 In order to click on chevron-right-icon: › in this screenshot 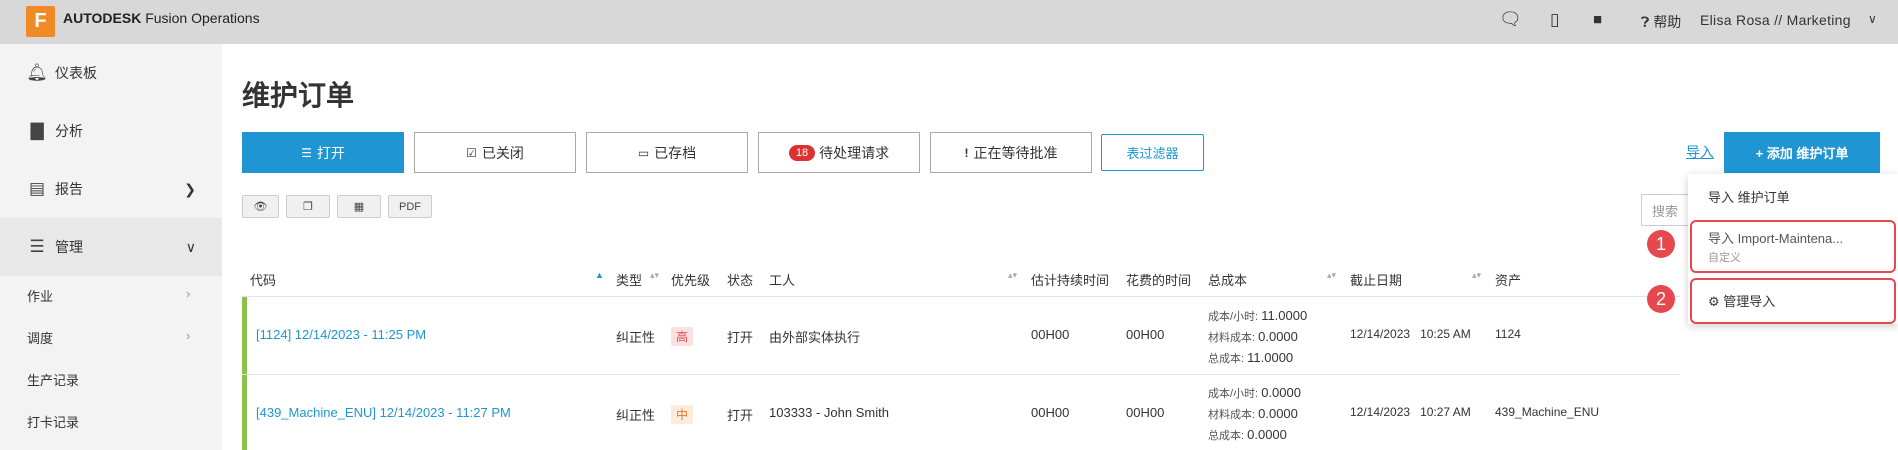, I will do `click(188, 293)`.